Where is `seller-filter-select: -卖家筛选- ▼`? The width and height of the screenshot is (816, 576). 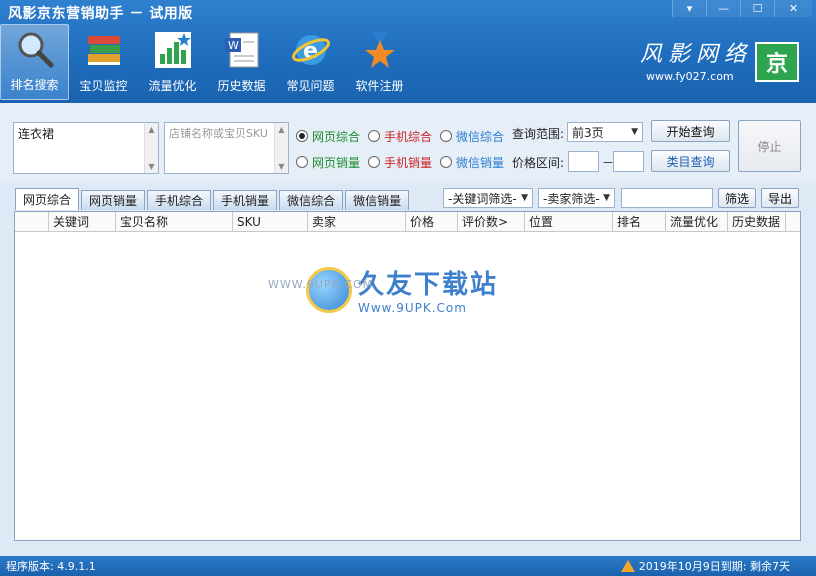 seller-filter-select: -卖家筛选- ▼ is located at coordinates (576, 198).